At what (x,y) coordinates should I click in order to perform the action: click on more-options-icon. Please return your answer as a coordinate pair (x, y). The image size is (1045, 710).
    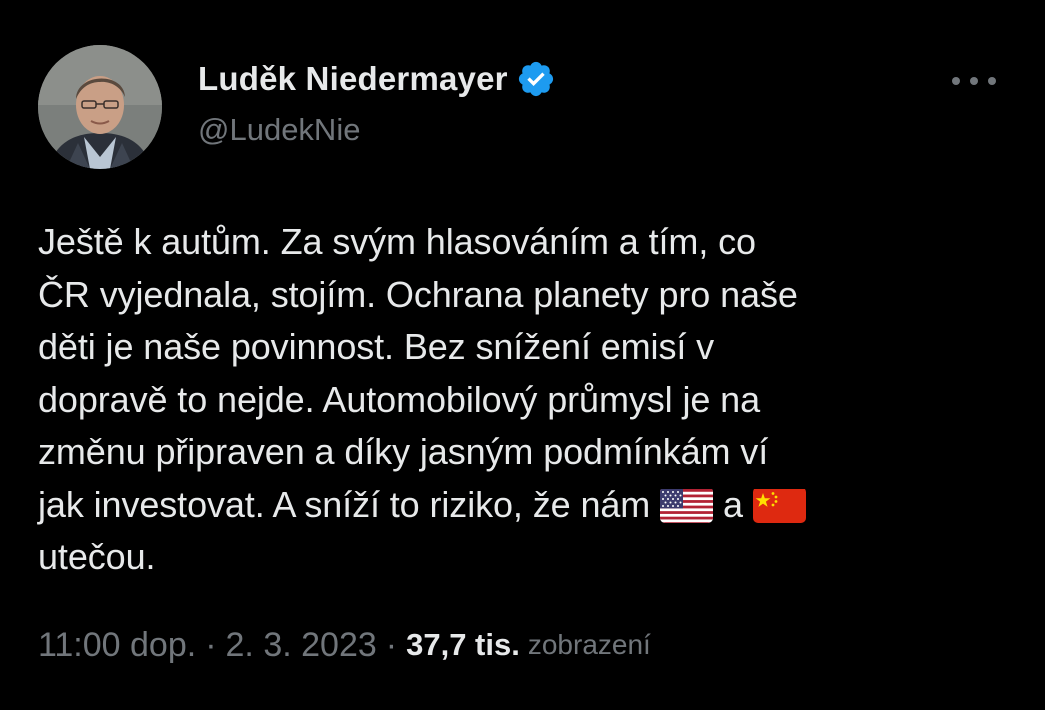
    Looking at the image, I should click on (974, 81).